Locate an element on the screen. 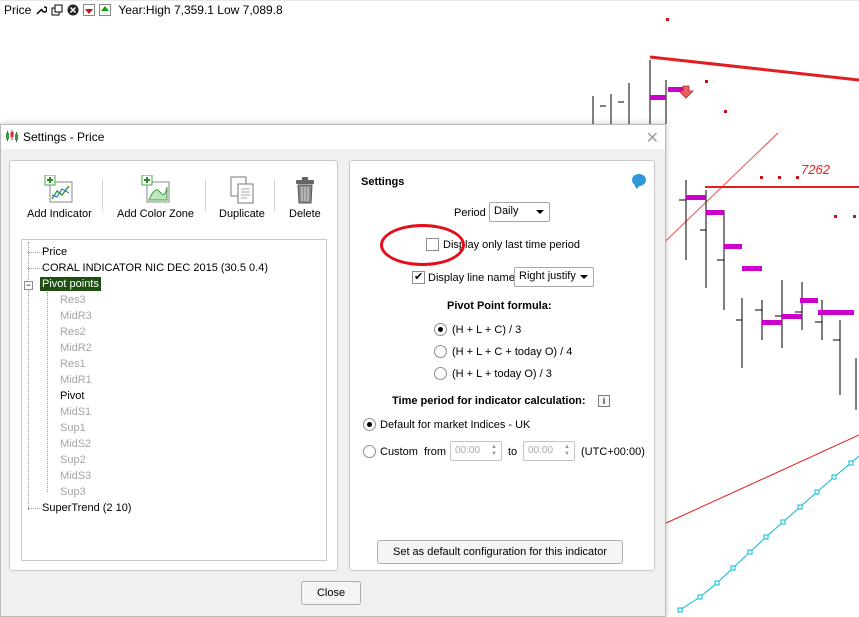 The width and height of the screenshot is (859, 617). remove-icon is located at coordinates (72, 10).